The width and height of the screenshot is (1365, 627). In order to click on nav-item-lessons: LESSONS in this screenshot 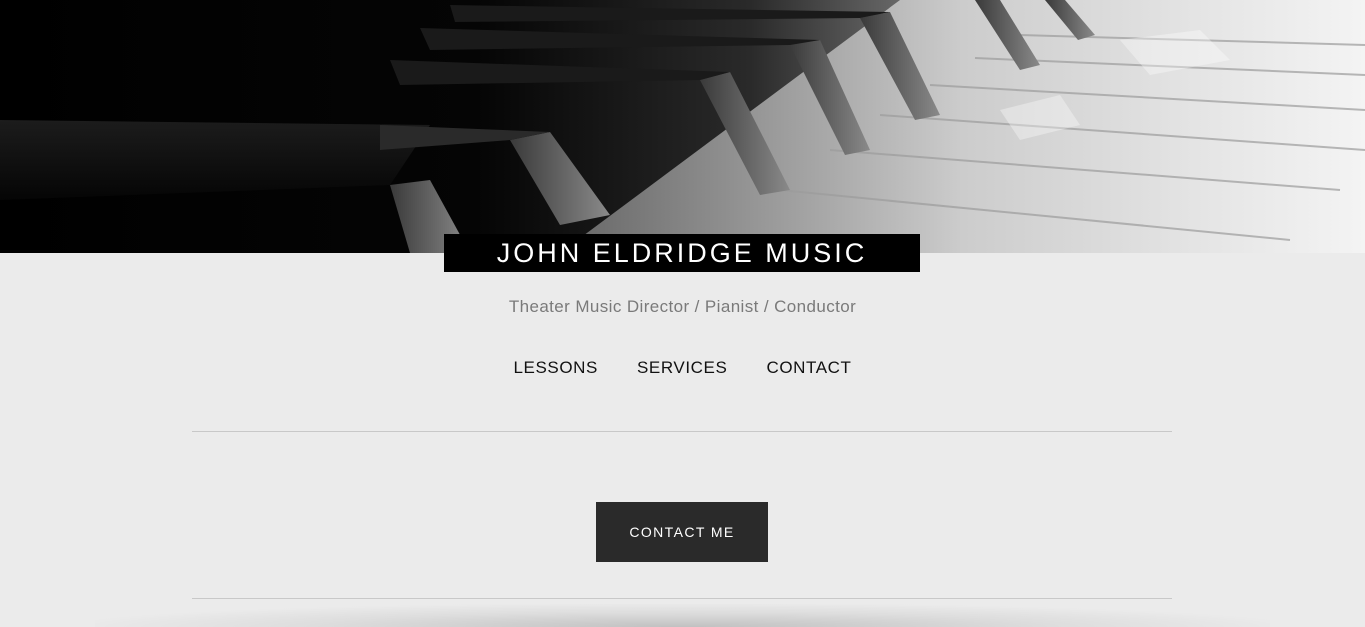, I will do `click(555, 368)`.